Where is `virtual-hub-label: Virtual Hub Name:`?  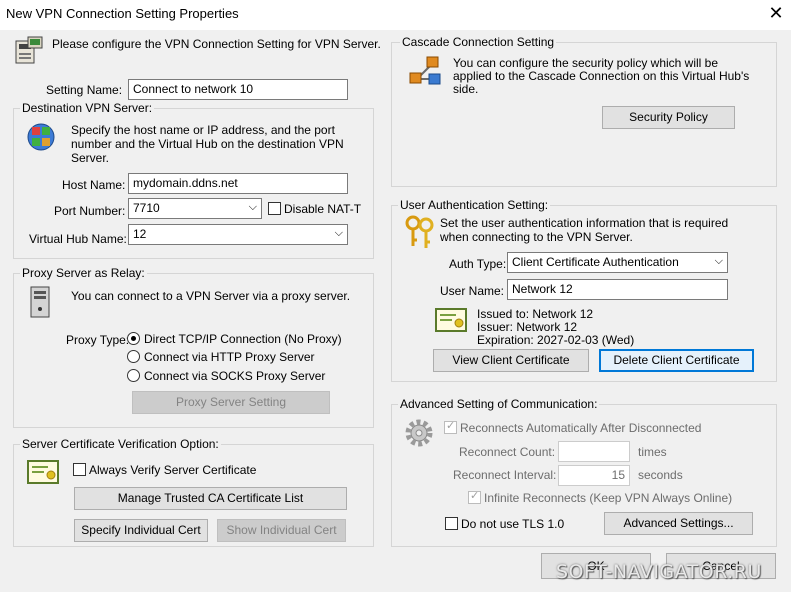 virtual-hub-label: Virtual Hub Name: is located at coordinates (78, 239).